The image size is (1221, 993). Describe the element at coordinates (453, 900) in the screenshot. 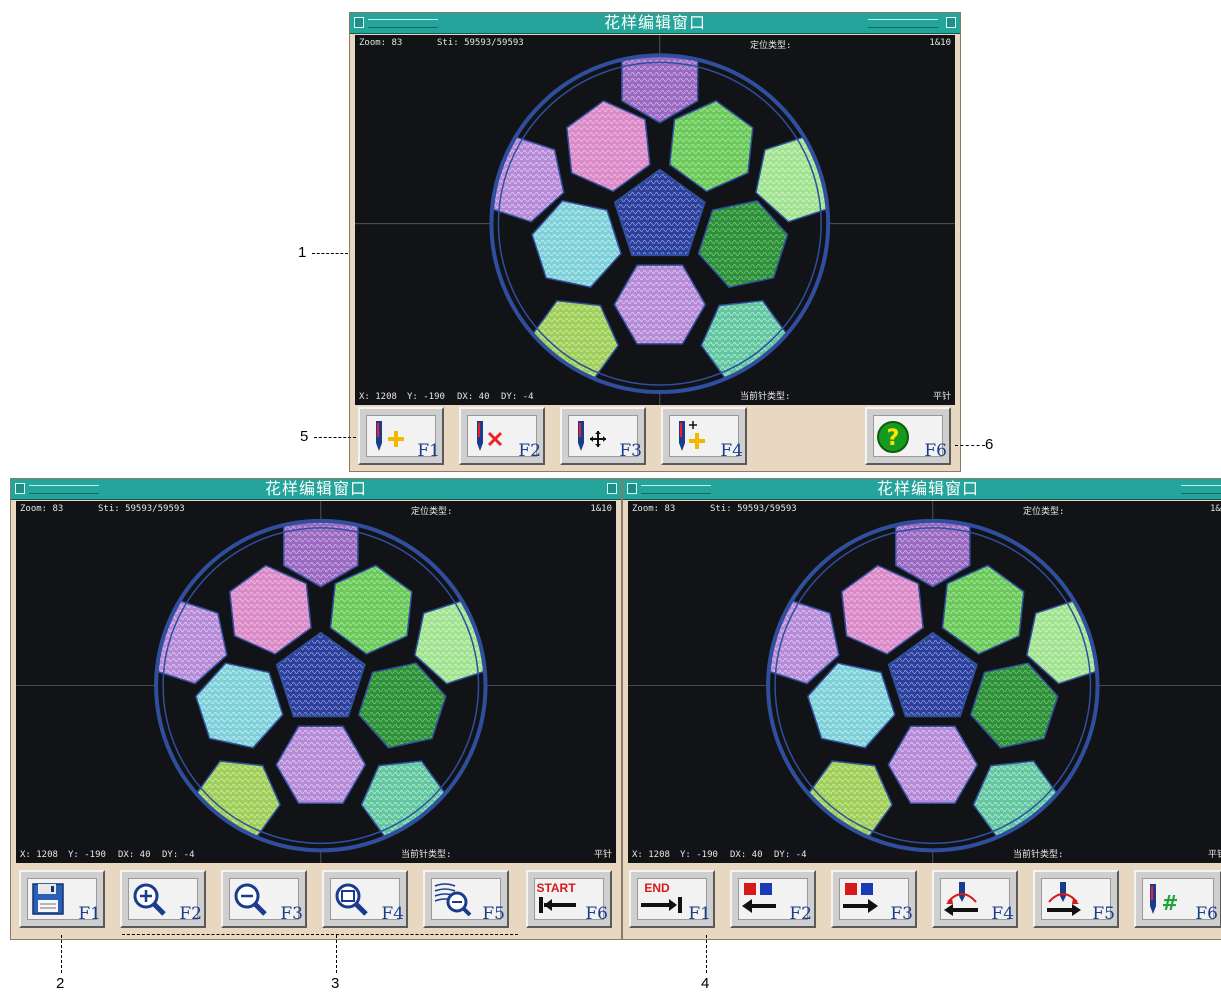

I see `zoom-fit-icon` at that location.